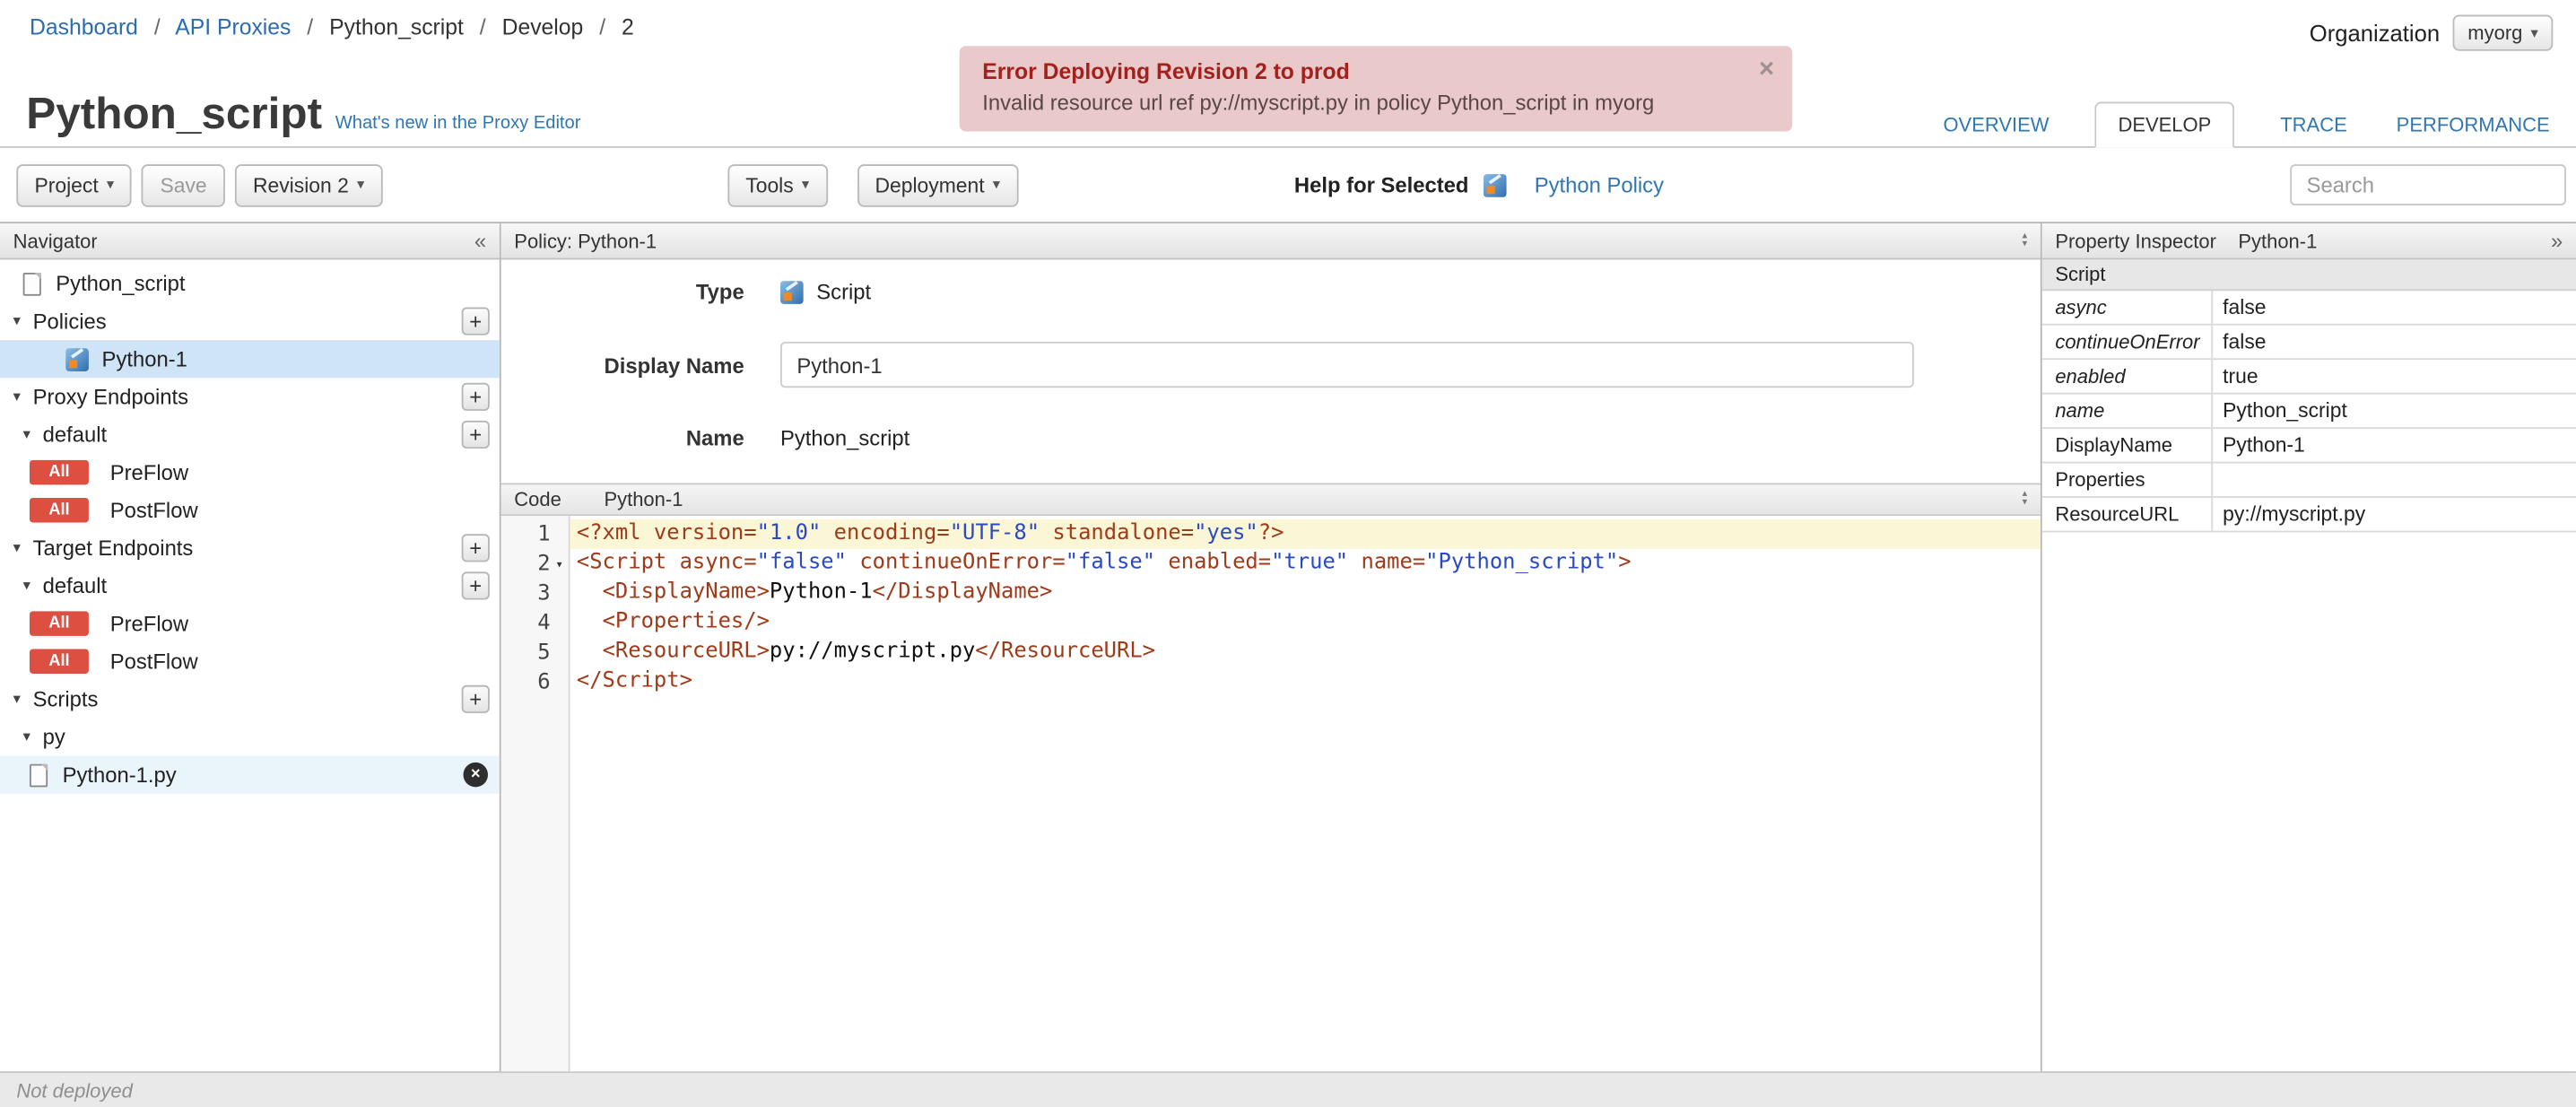  I want to click on help-for-selected-label: Help for Selected, so click(1381, 184).